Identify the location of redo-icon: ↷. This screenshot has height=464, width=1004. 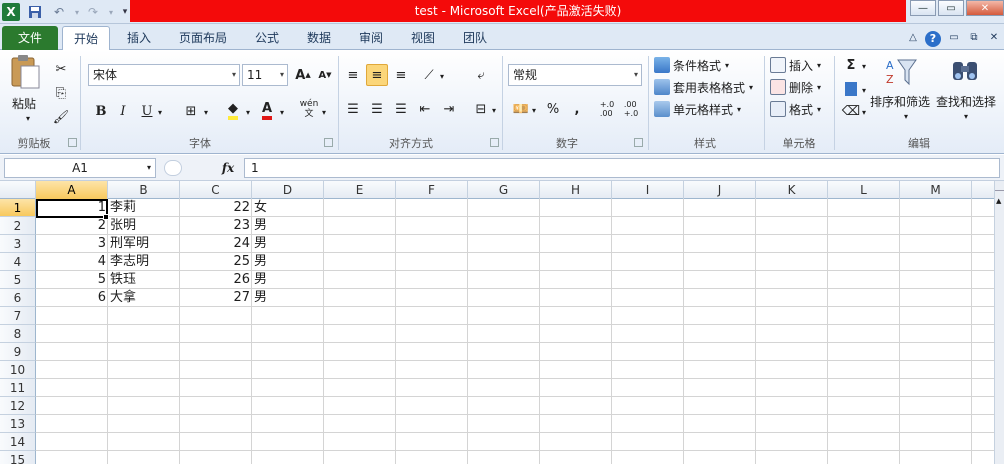
(93, 12).